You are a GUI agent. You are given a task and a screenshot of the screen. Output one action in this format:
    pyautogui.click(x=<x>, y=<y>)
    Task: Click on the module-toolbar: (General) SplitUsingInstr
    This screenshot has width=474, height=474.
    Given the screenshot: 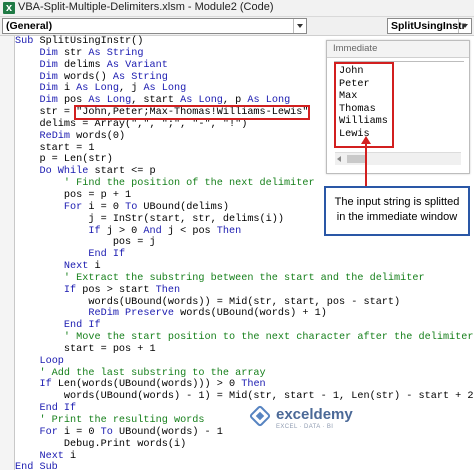 What is the action you would take?
    pyautogui.click(x=237, y=26)
    